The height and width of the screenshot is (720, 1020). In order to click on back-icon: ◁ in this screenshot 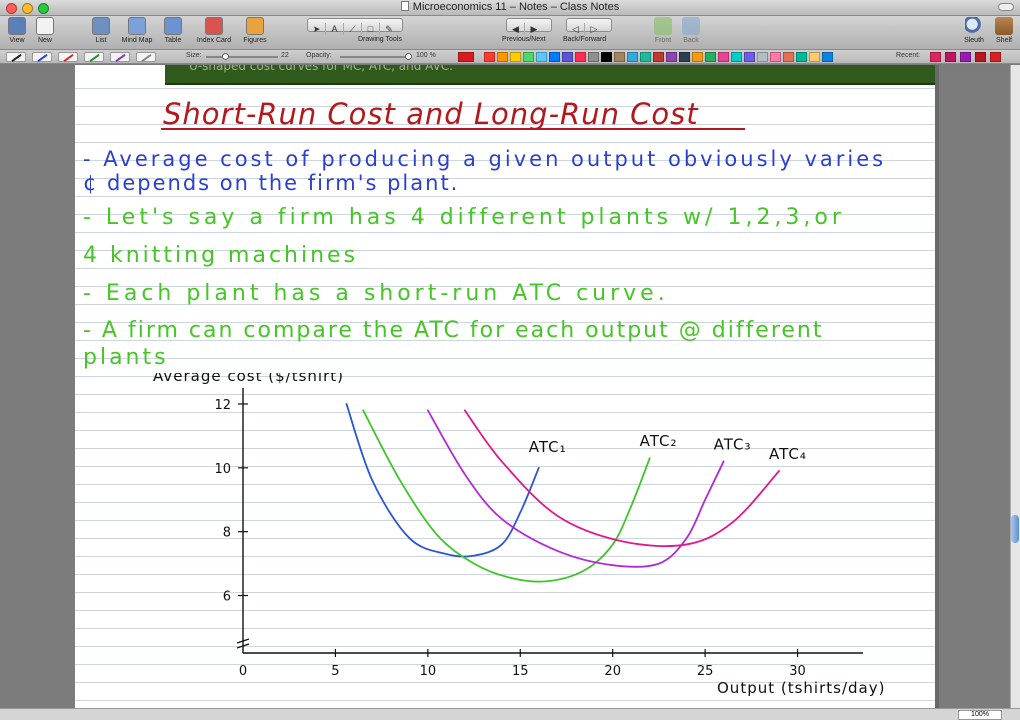, I will do `click(576, 29)`.